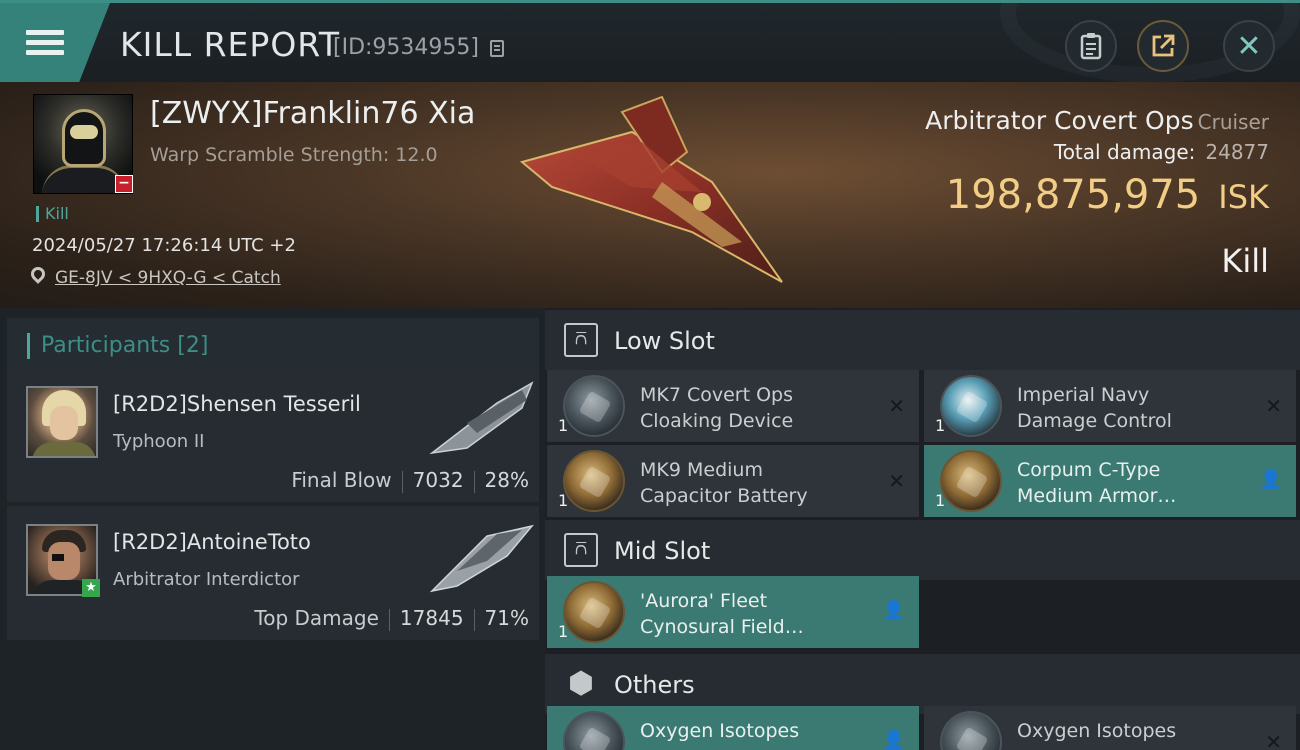  What do you see at coordinates (654, 685) in the screenshot?
I see `others-title: Others` at bounding box center [654, 685].